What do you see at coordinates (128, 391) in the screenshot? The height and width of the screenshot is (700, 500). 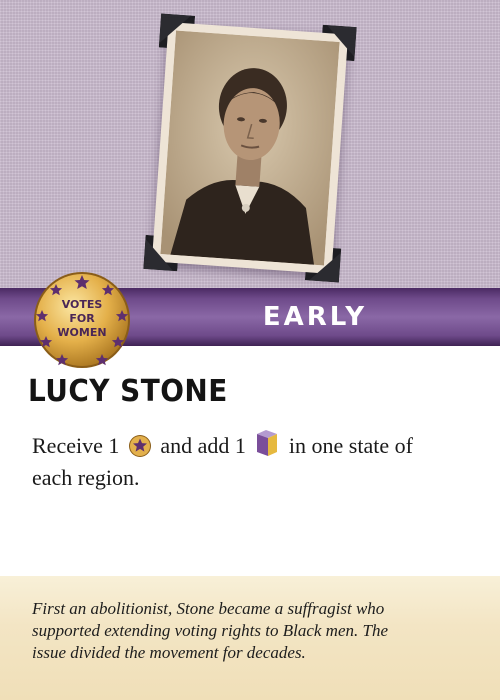 I see `card-title: LUCY STONE` at bounding box center [128, 391].